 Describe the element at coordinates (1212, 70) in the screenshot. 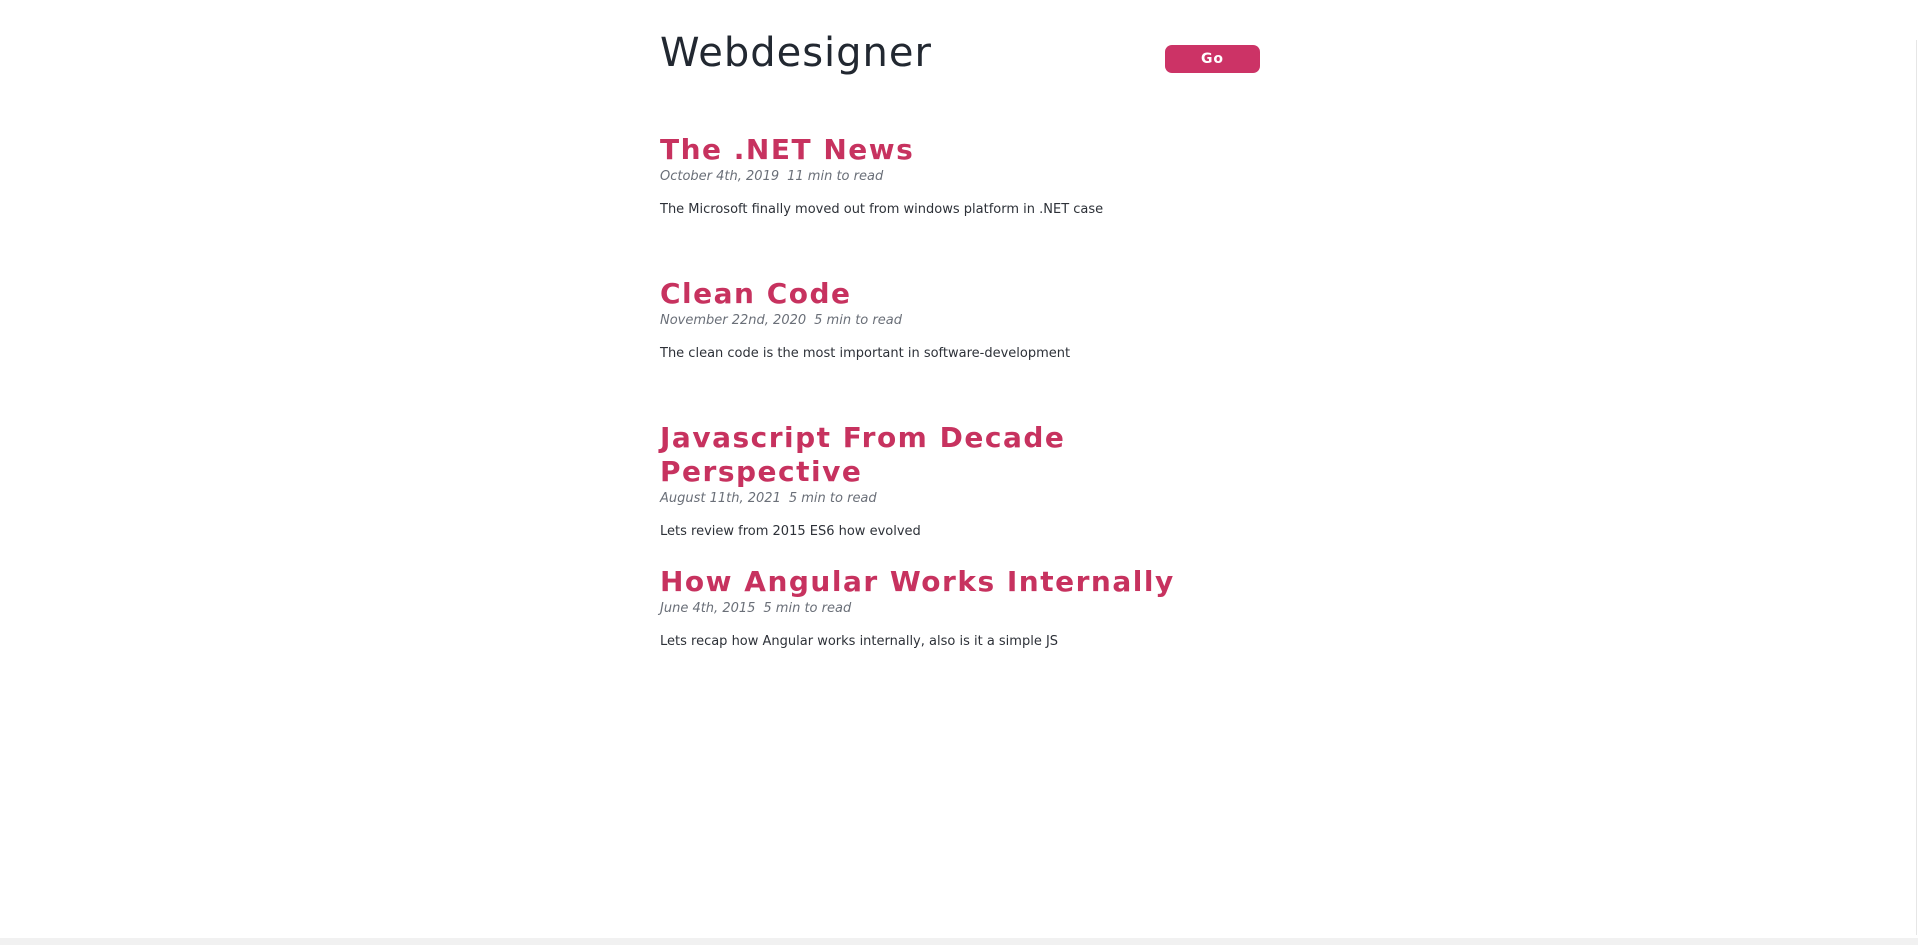

I see `theme-toggle-button: Go DARK` at that location.